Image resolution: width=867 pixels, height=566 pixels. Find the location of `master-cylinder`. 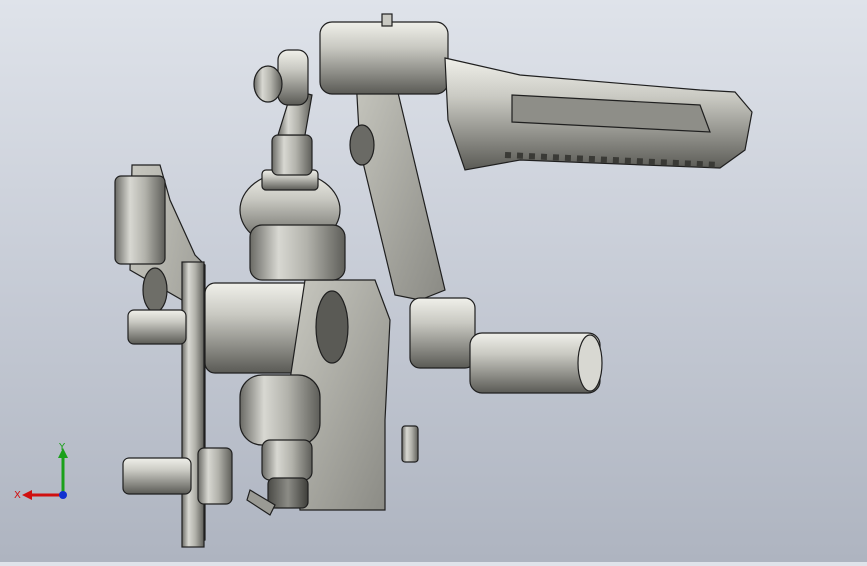

master-cylinder is located at coordinates (280, 445).